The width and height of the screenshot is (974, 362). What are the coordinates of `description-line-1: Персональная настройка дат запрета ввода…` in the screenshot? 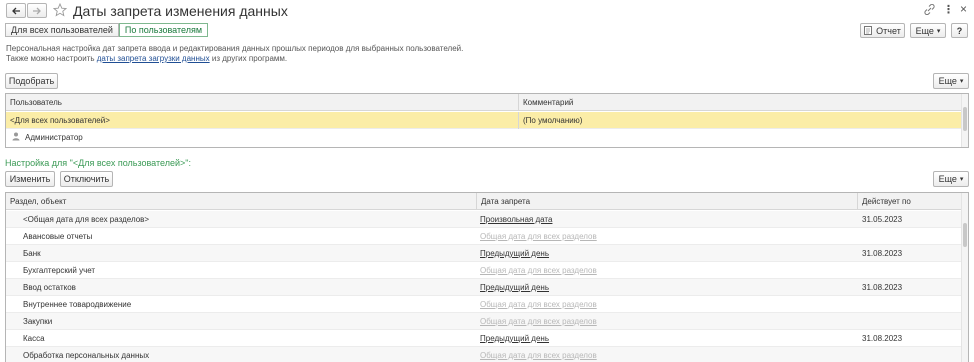 It's located at (235, 48).